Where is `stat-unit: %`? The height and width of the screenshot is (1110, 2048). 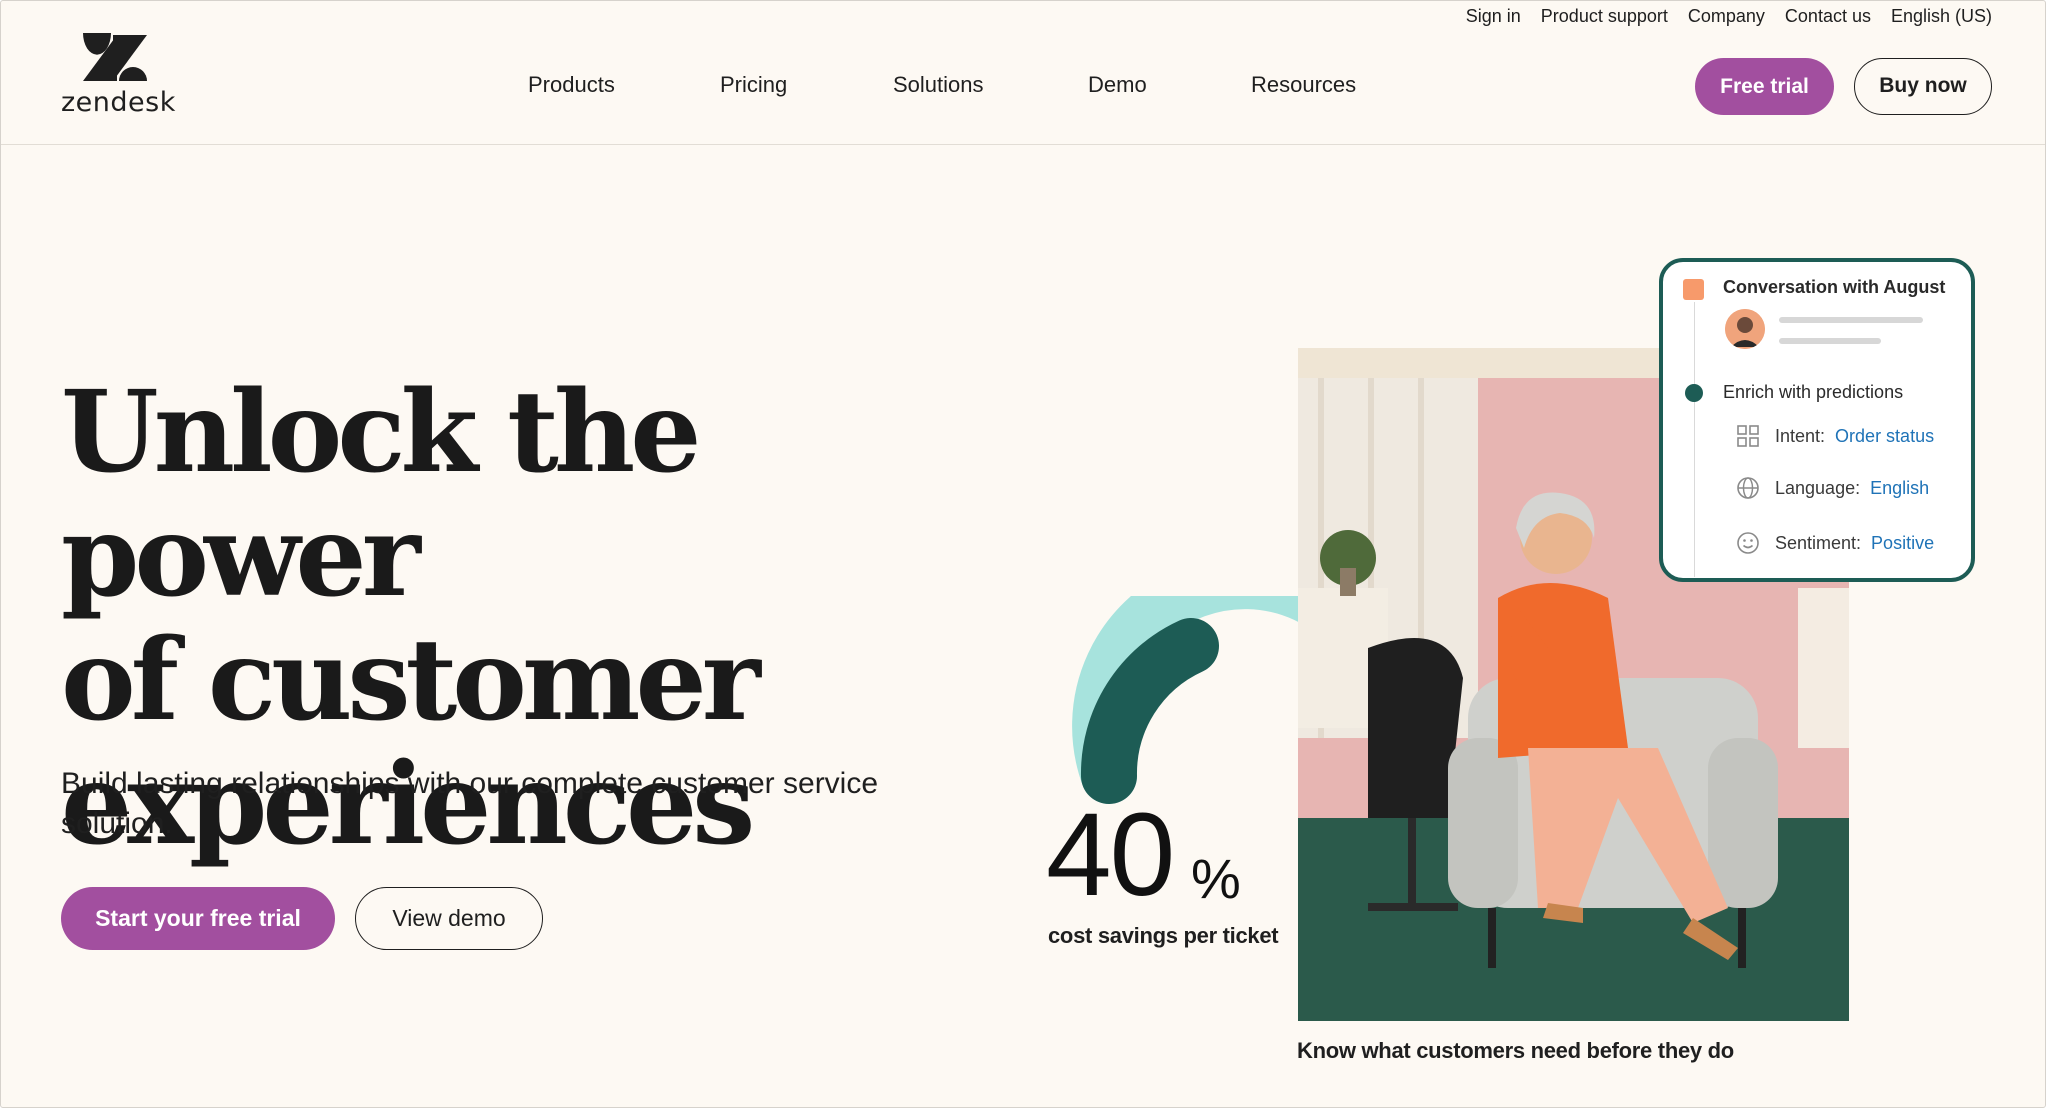
stat-unit: % is located at coordinates (1216, 878).